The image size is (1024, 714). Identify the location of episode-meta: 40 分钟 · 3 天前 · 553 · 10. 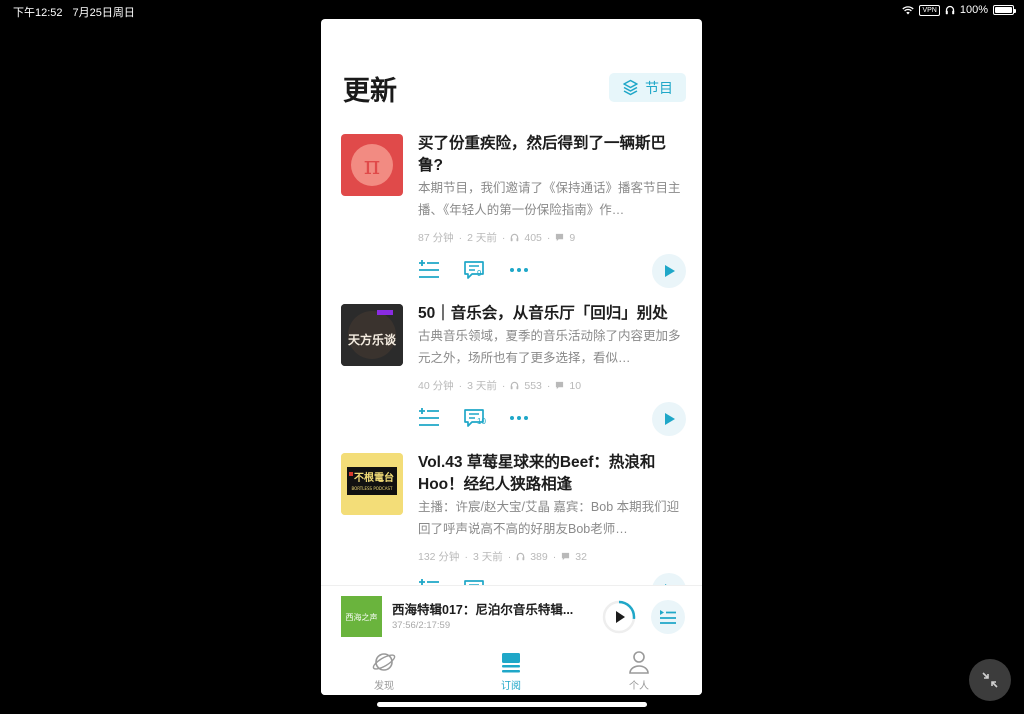
(500, 386).